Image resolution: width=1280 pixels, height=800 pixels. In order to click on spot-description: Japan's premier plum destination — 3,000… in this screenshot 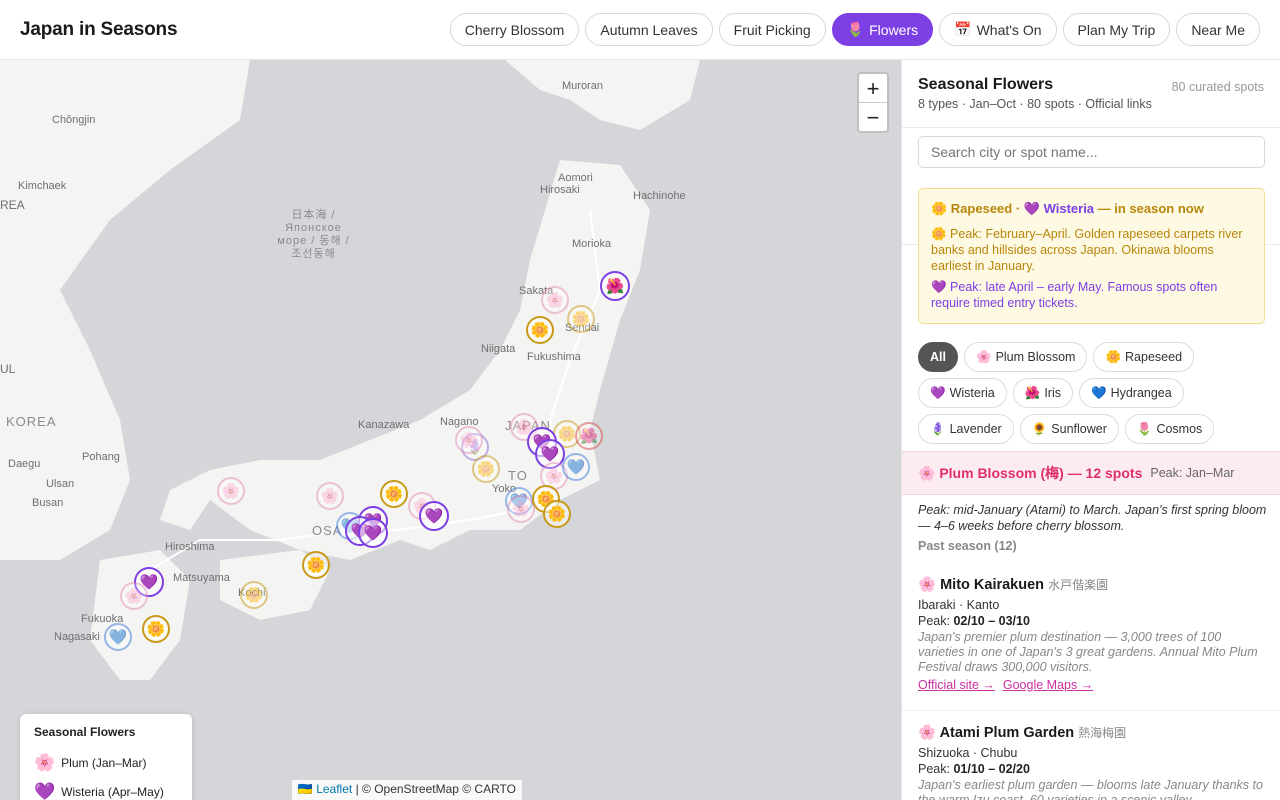, I will do `click(1088, 652)`.